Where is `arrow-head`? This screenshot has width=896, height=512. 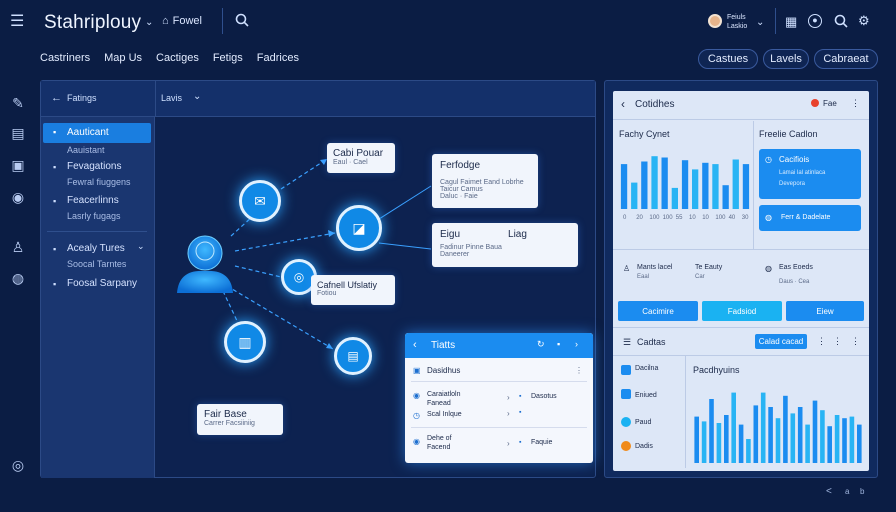 arrow-head is located at coordinates (323, 162).